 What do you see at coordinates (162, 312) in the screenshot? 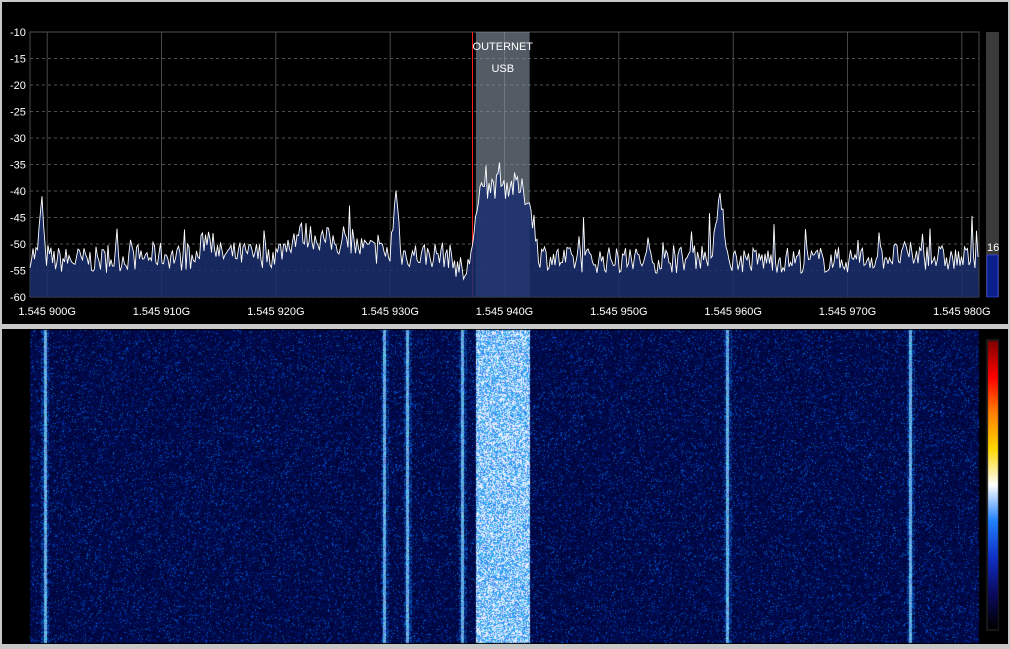
I see `x-tick-label: 1.545 910G` at bounding box center [162, 312].